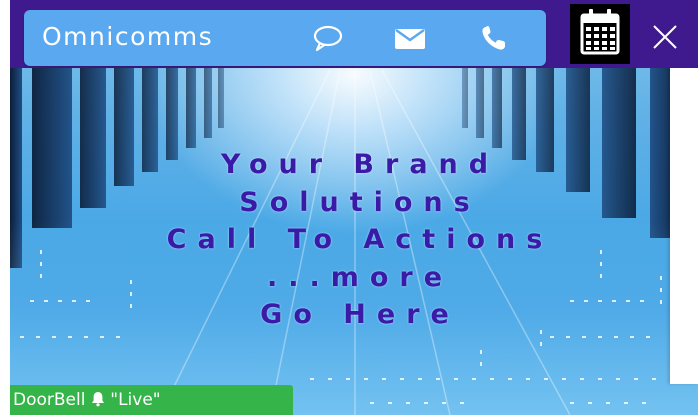 This screenshot has width=698, height=415. What do you see at coordinates (49, 400) in the screenshot?
I see `doorbell-label: DoorBell` at bounding box center [49, 400].